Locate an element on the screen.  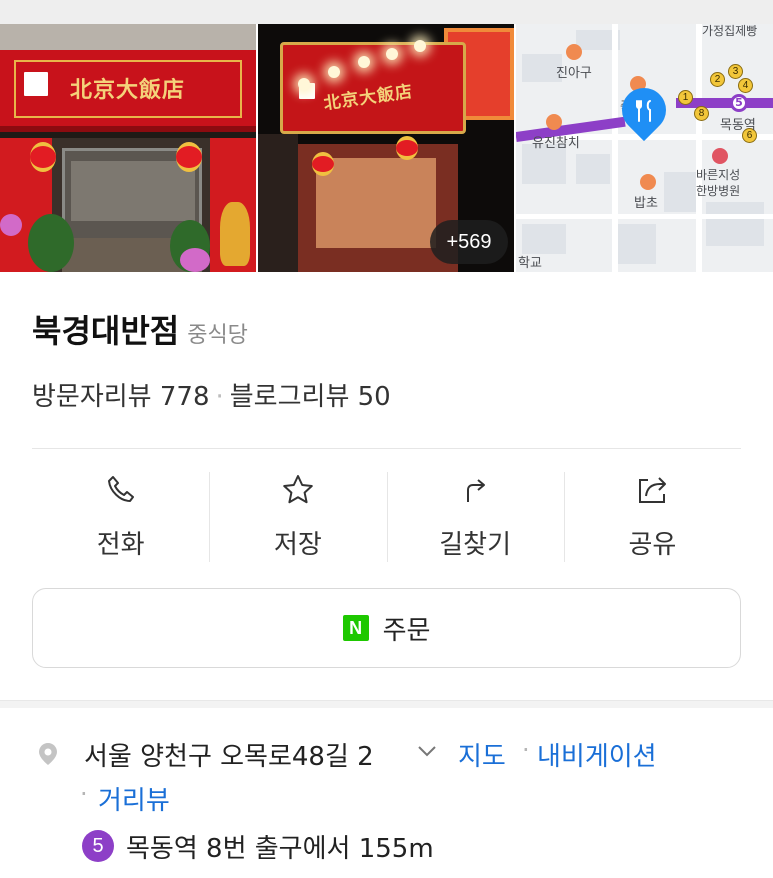
address-row: 서울 양천구 오목로48길 2 지도 · 내비게이션 is located at coordinates (392, 754).